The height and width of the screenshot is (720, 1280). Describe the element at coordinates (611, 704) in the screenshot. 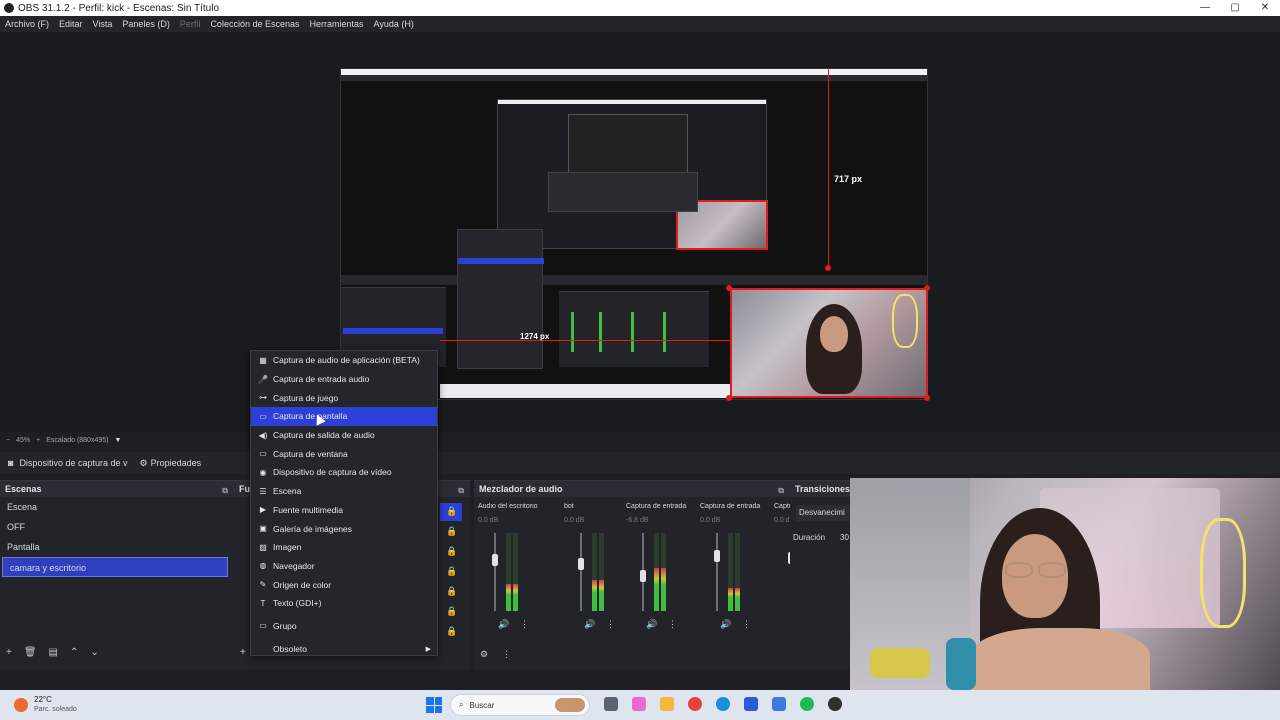

I see `task-view-icon` at that location.